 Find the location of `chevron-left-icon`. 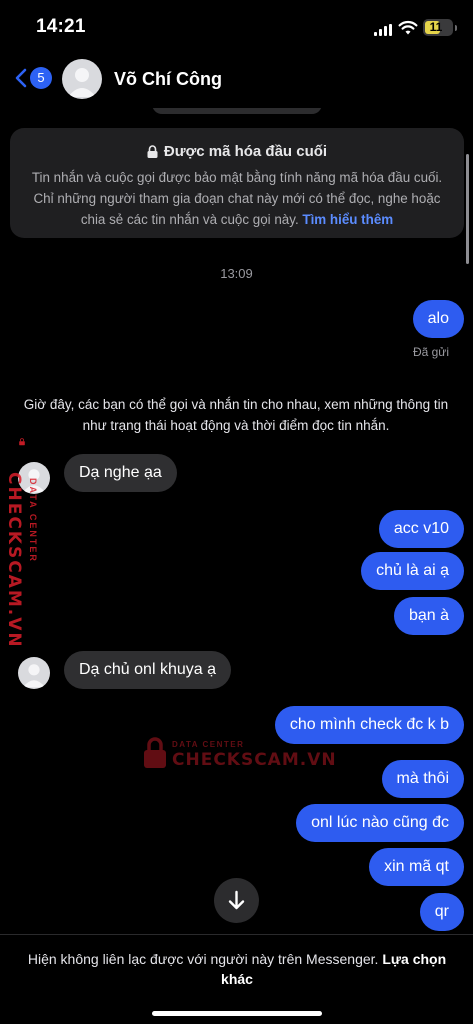

chevron-left-icon is located at coordinates (21, 78).